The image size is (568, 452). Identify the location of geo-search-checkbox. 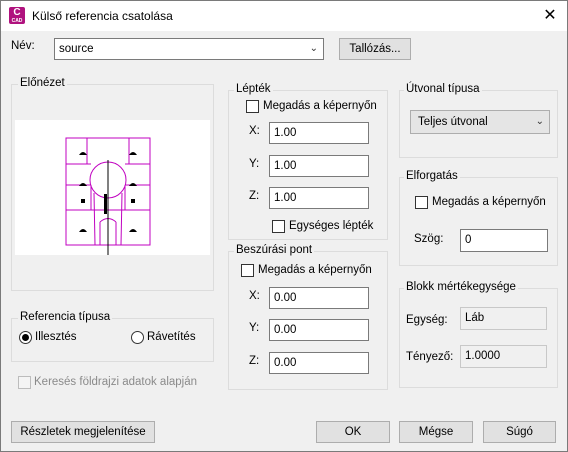
(24, 382).